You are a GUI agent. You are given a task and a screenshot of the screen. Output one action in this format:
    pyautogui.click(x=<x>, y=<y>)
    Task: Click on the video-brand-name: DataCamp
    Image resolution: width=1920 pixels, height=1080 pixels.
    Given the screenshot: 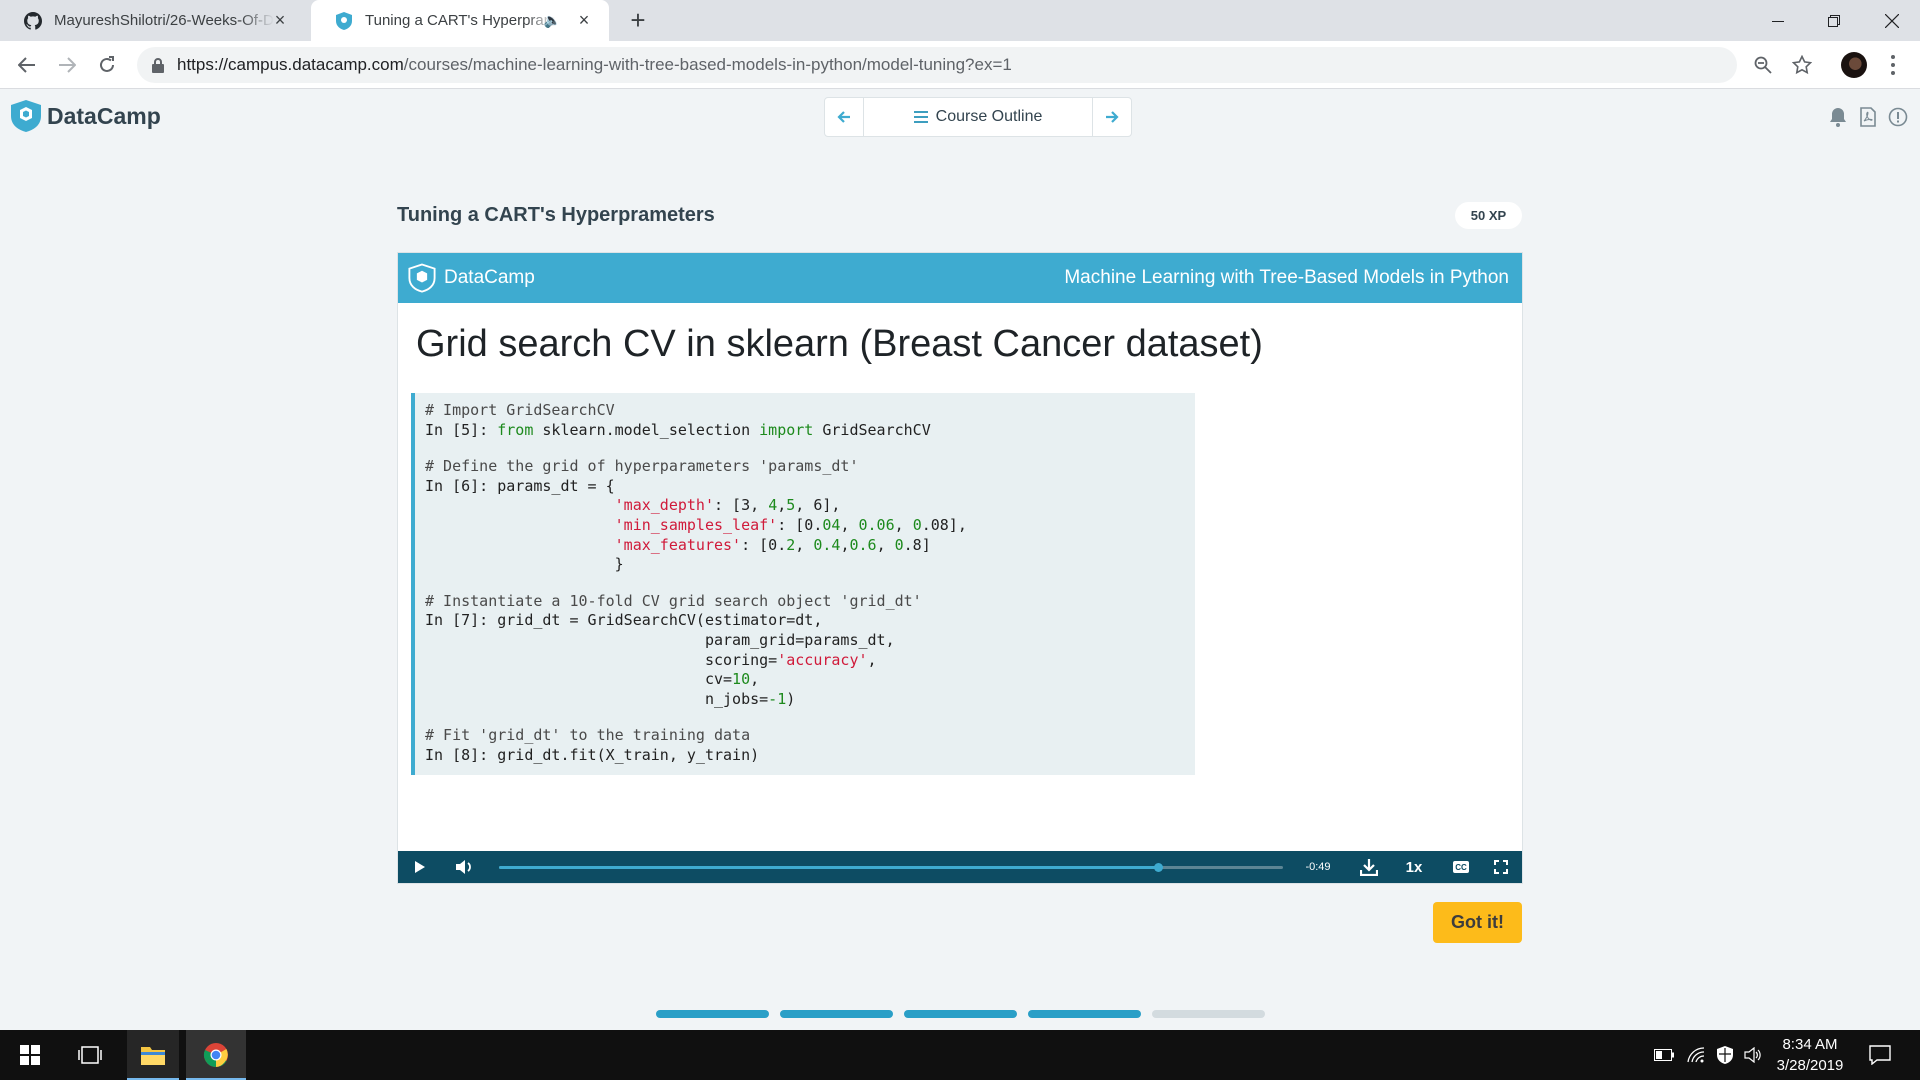 What is the action you would take?
    pyautogui.click(x=489, y=277)
    